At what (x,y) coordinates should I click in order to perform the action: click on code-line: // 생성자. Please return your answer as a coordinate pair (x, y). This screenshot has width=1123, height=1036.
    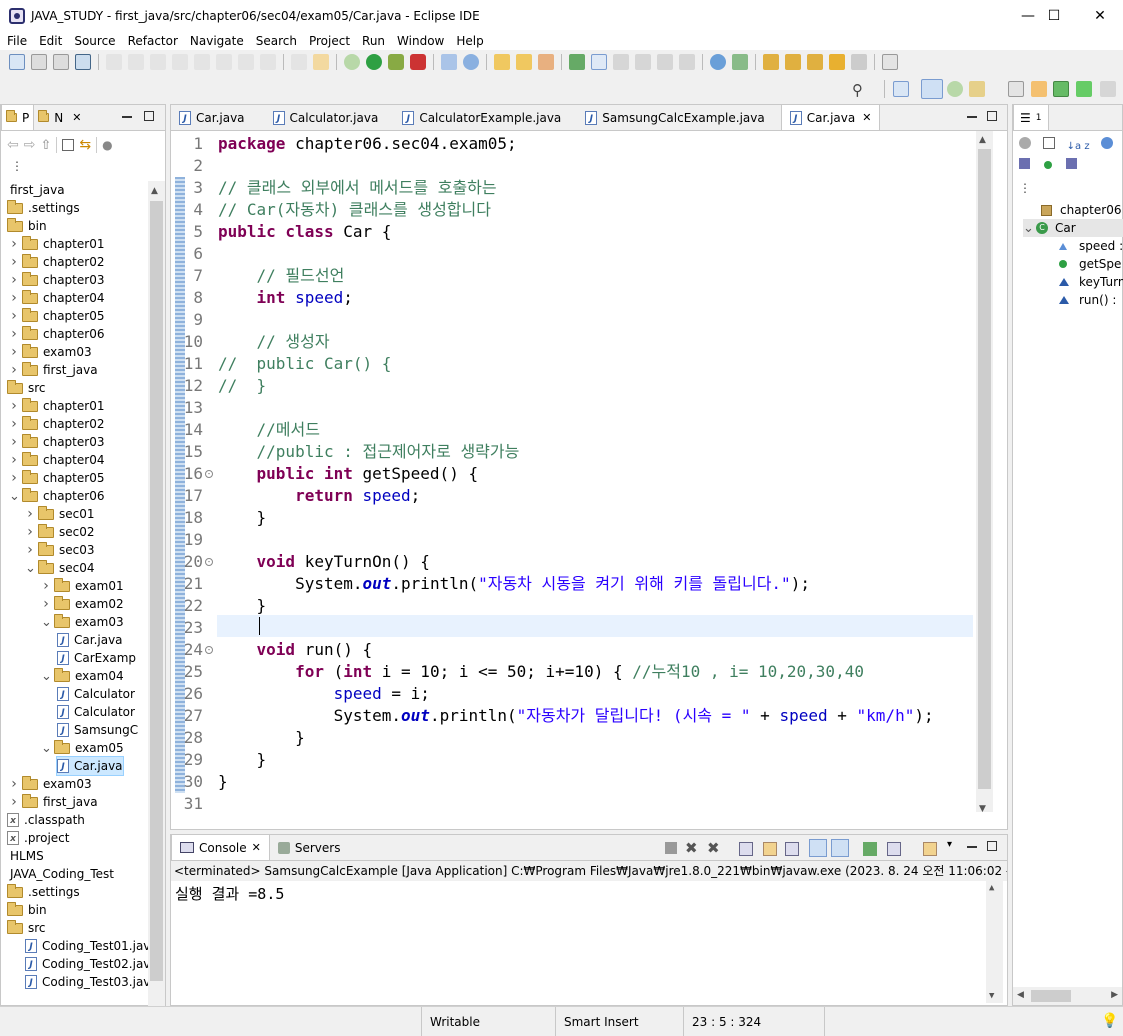
    Looking at the image, I should click on (274, 342).